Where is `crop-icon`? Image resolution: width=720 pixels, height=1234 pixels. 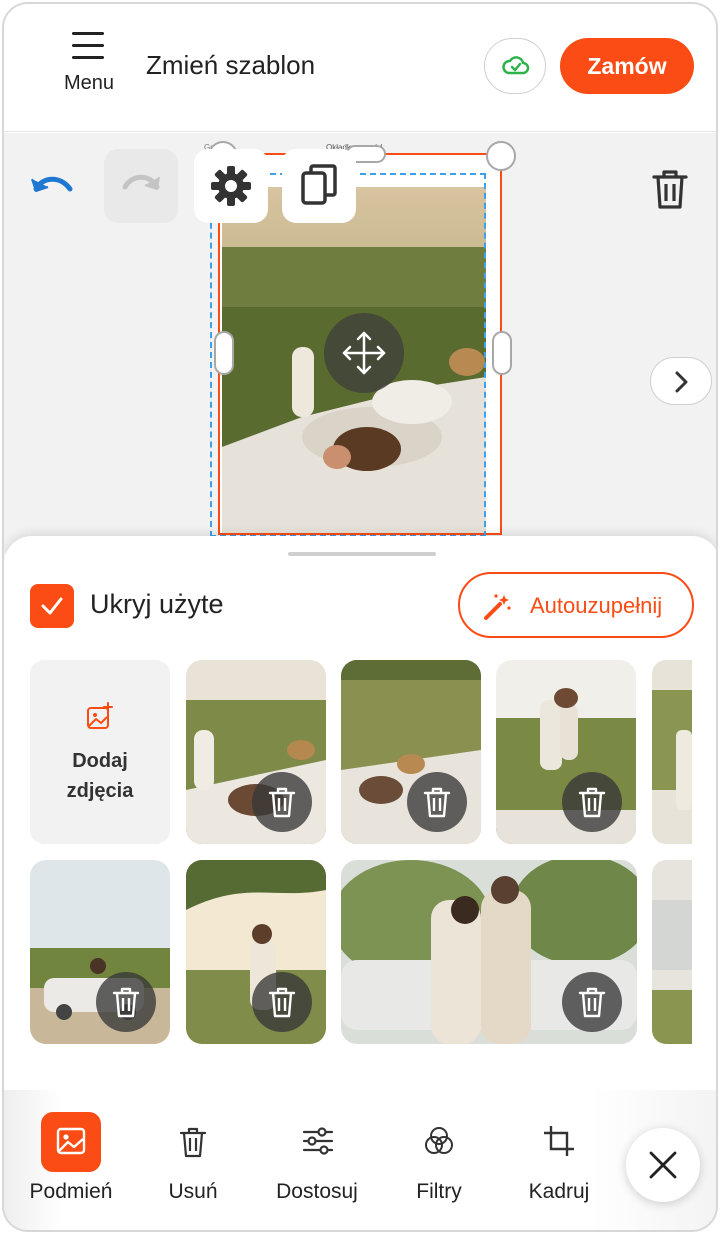
crop-icon is located at coordinates (559, 1142).